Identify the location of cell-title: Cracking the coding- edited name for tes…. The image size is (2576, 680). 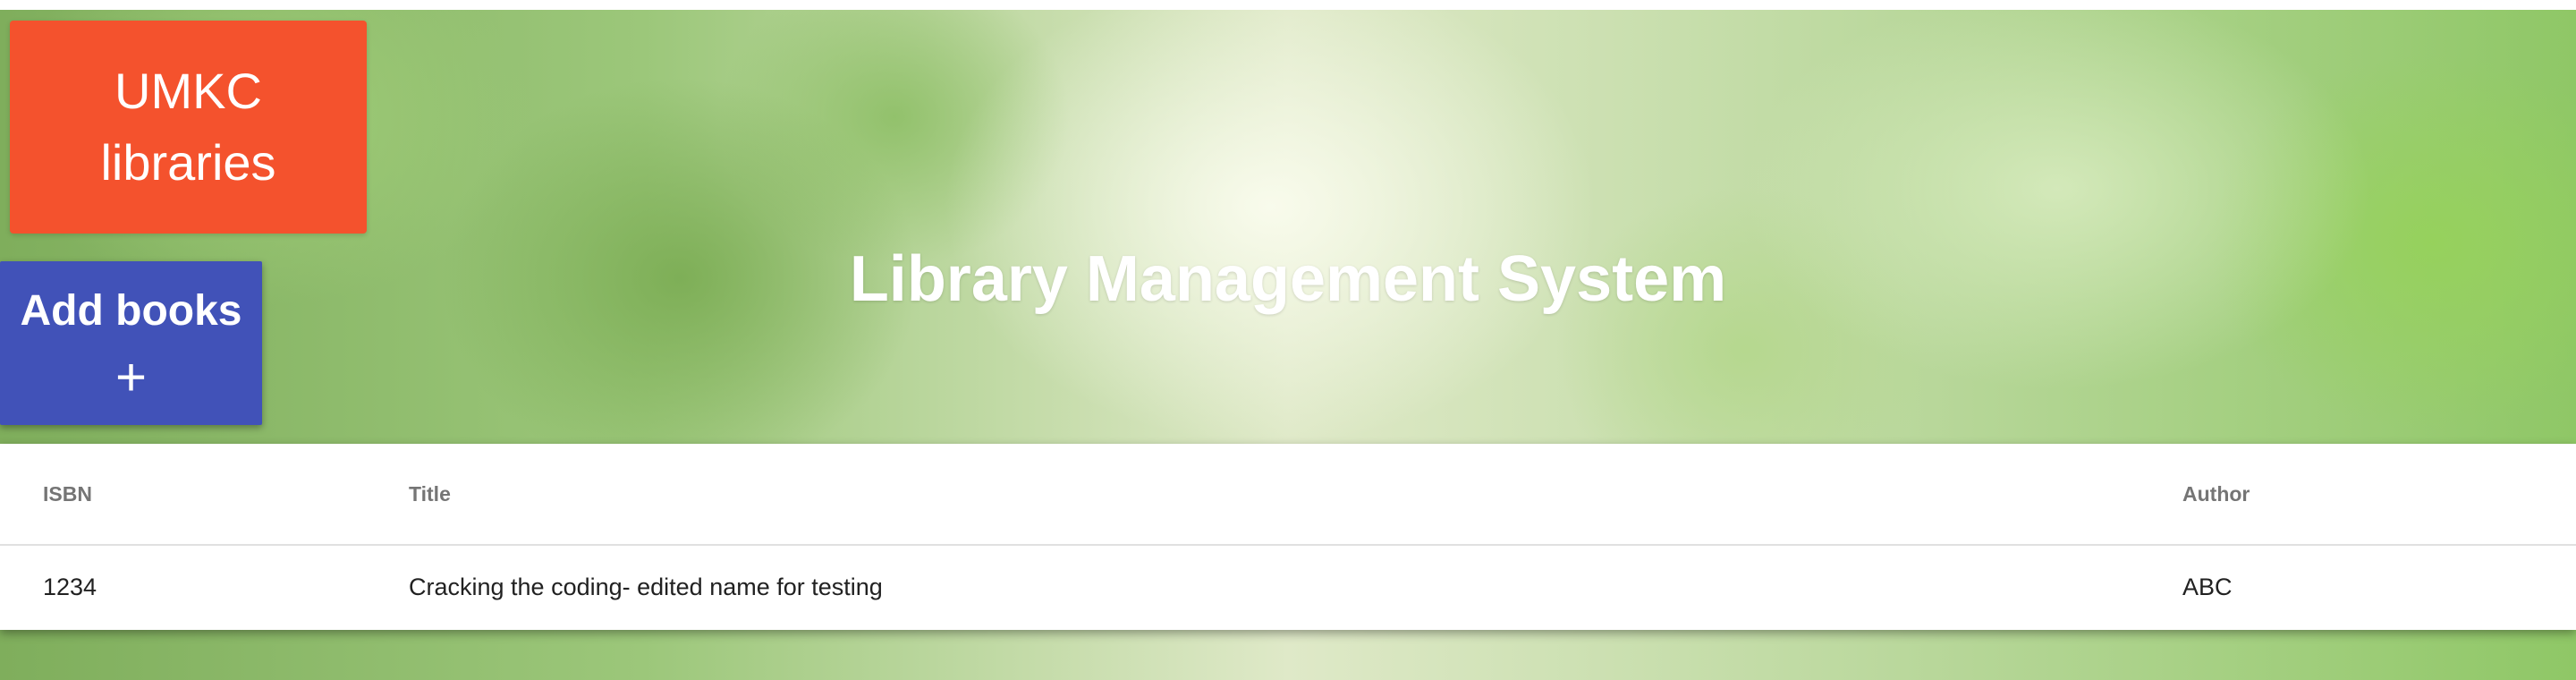
(646, 586).